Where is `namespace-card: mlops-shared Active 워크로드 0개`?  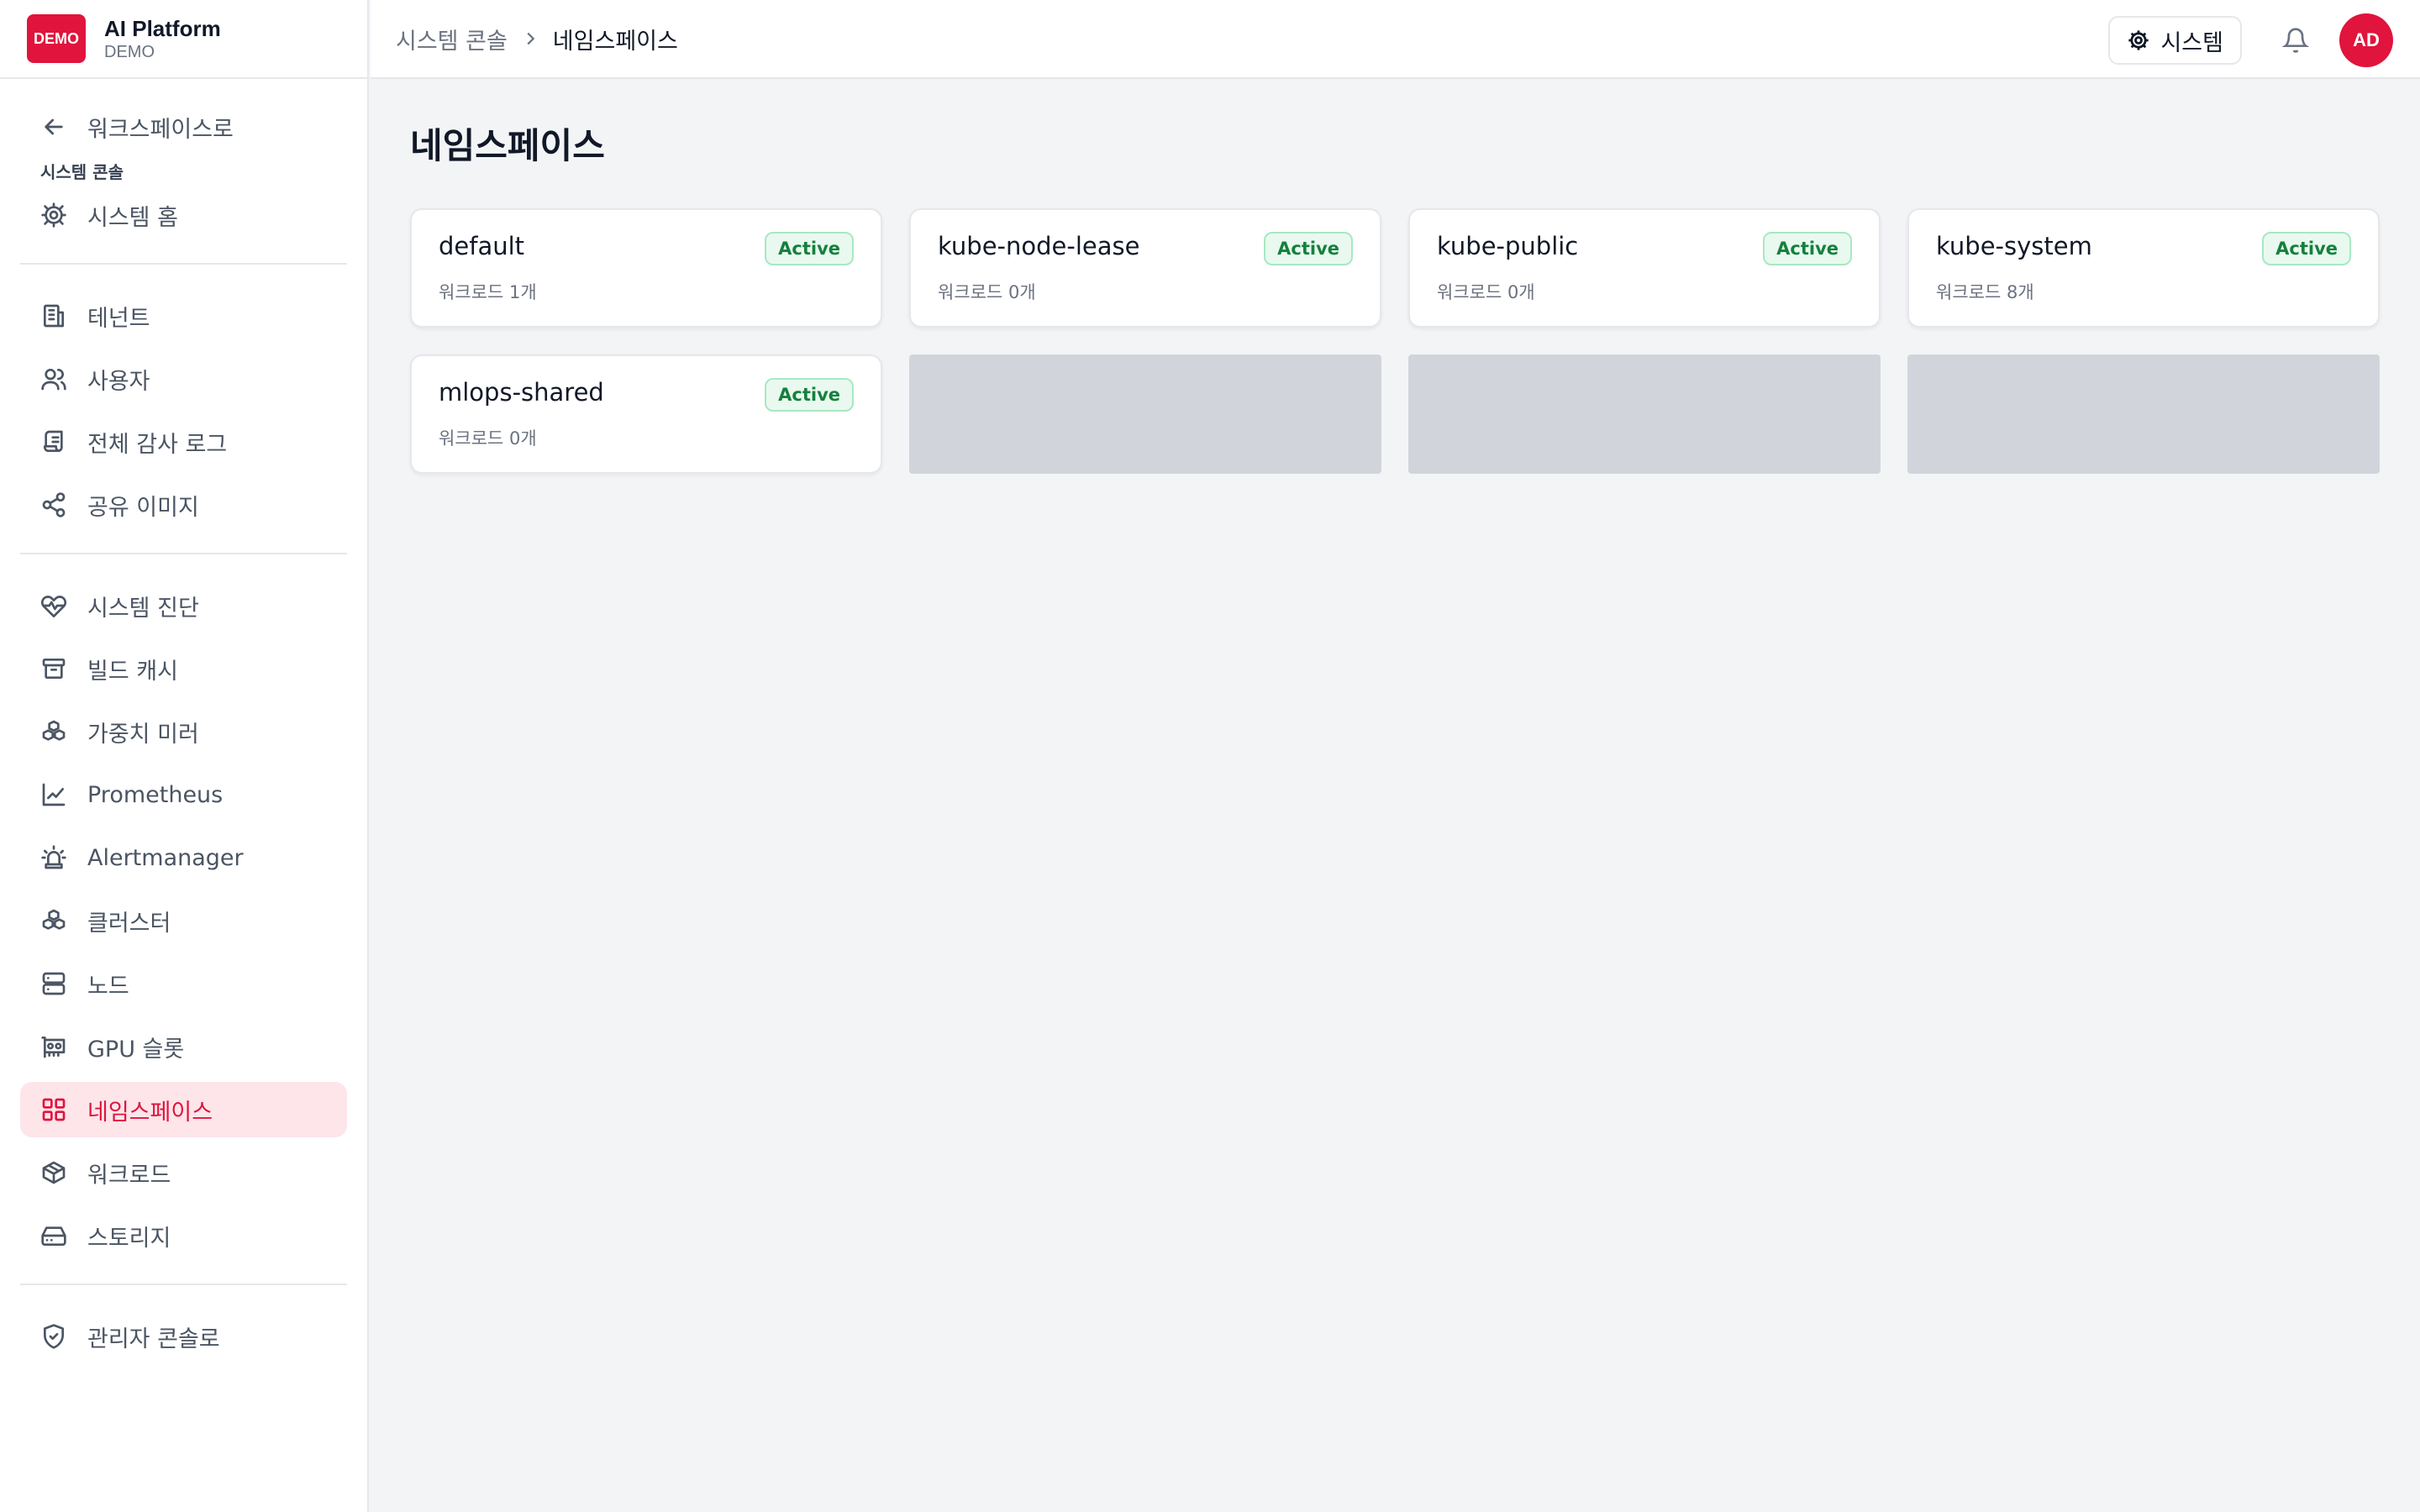 namespace-card: mlops-shared Active 워크로드 0개 is located at coordinates (646, 414).